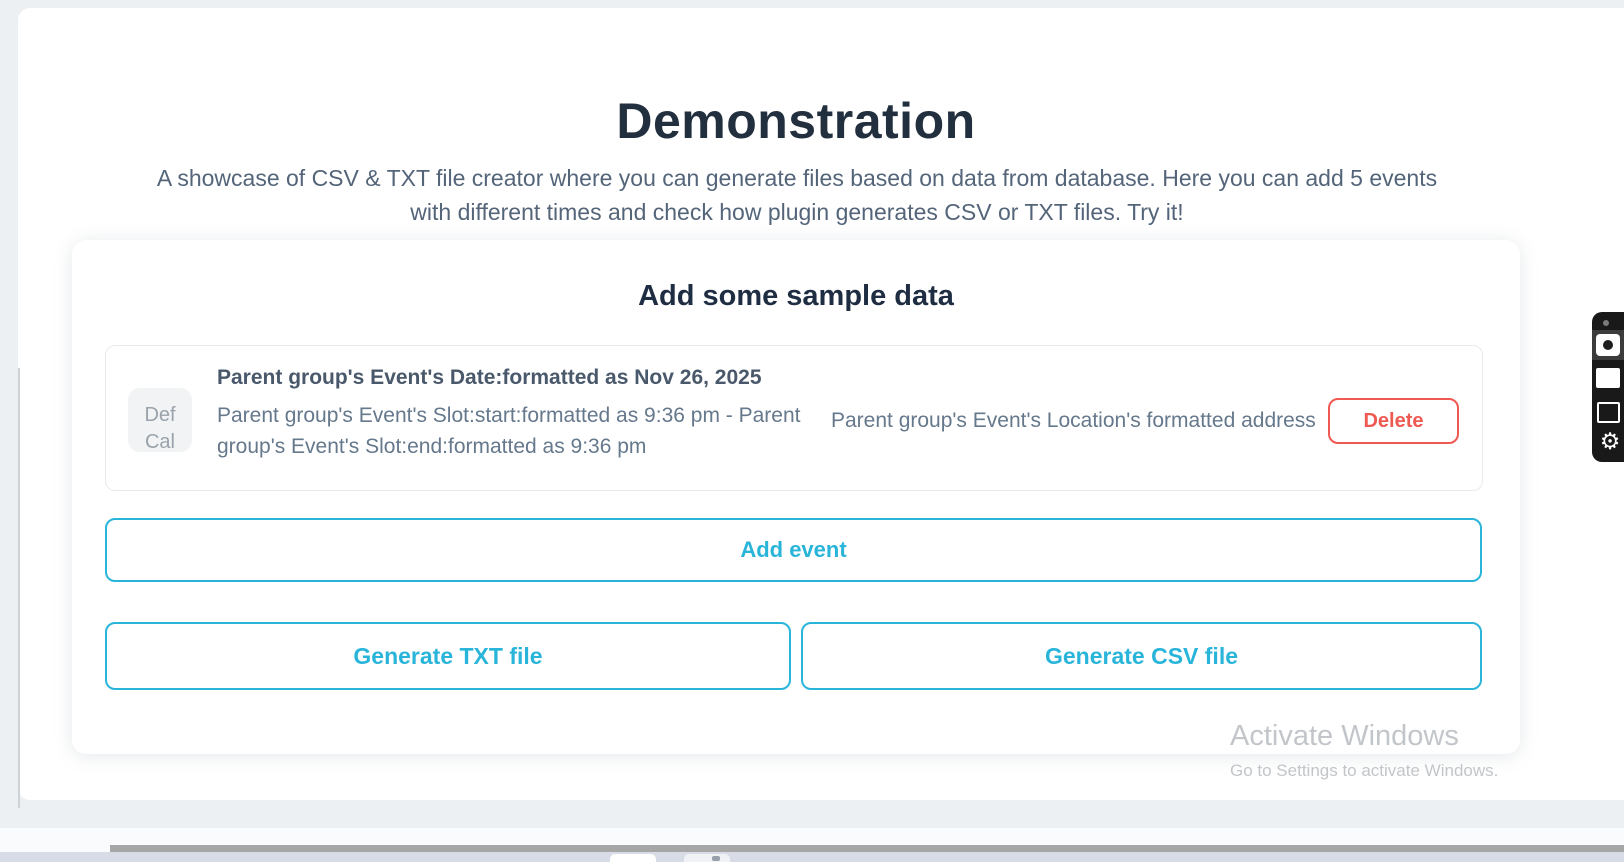  I want to click on floating-side-toolbar: ⚙, so click(1608, 387).